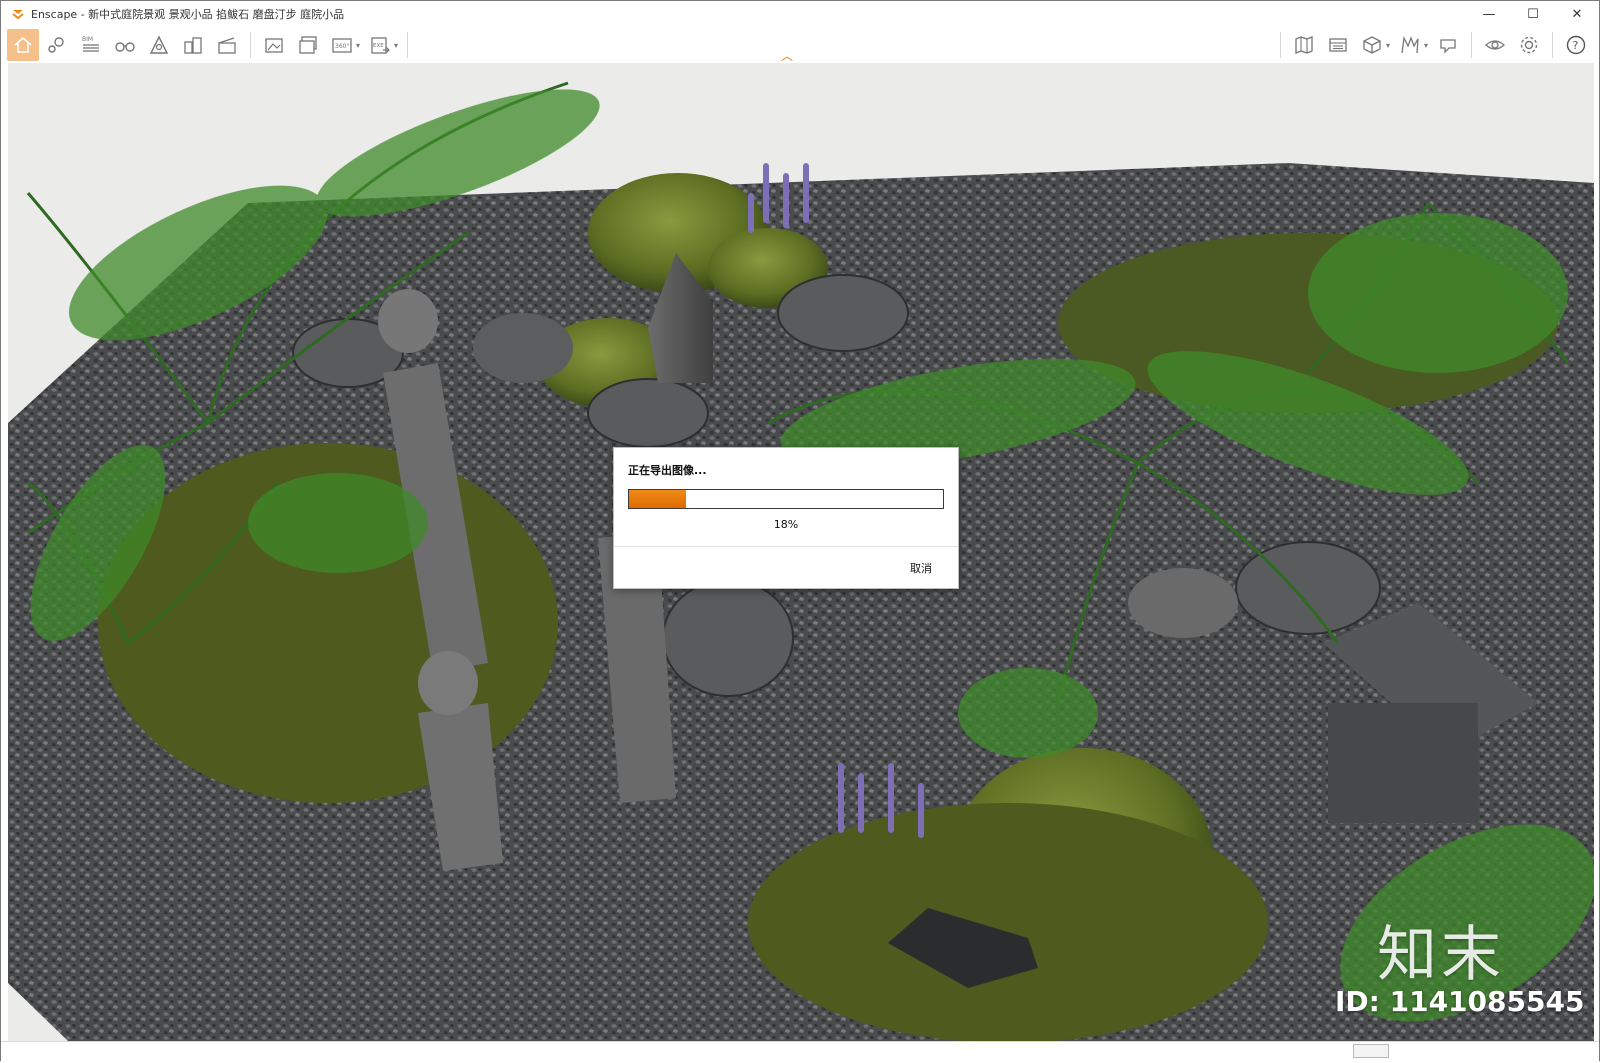 This screenshot has height=1063, width=1600. Describe the element at coordinates (800, 45) in the screenshot. I see `main-toolbar: BIM 360° ▾ EXE ▾ ▾ ▾ ?` at that location.